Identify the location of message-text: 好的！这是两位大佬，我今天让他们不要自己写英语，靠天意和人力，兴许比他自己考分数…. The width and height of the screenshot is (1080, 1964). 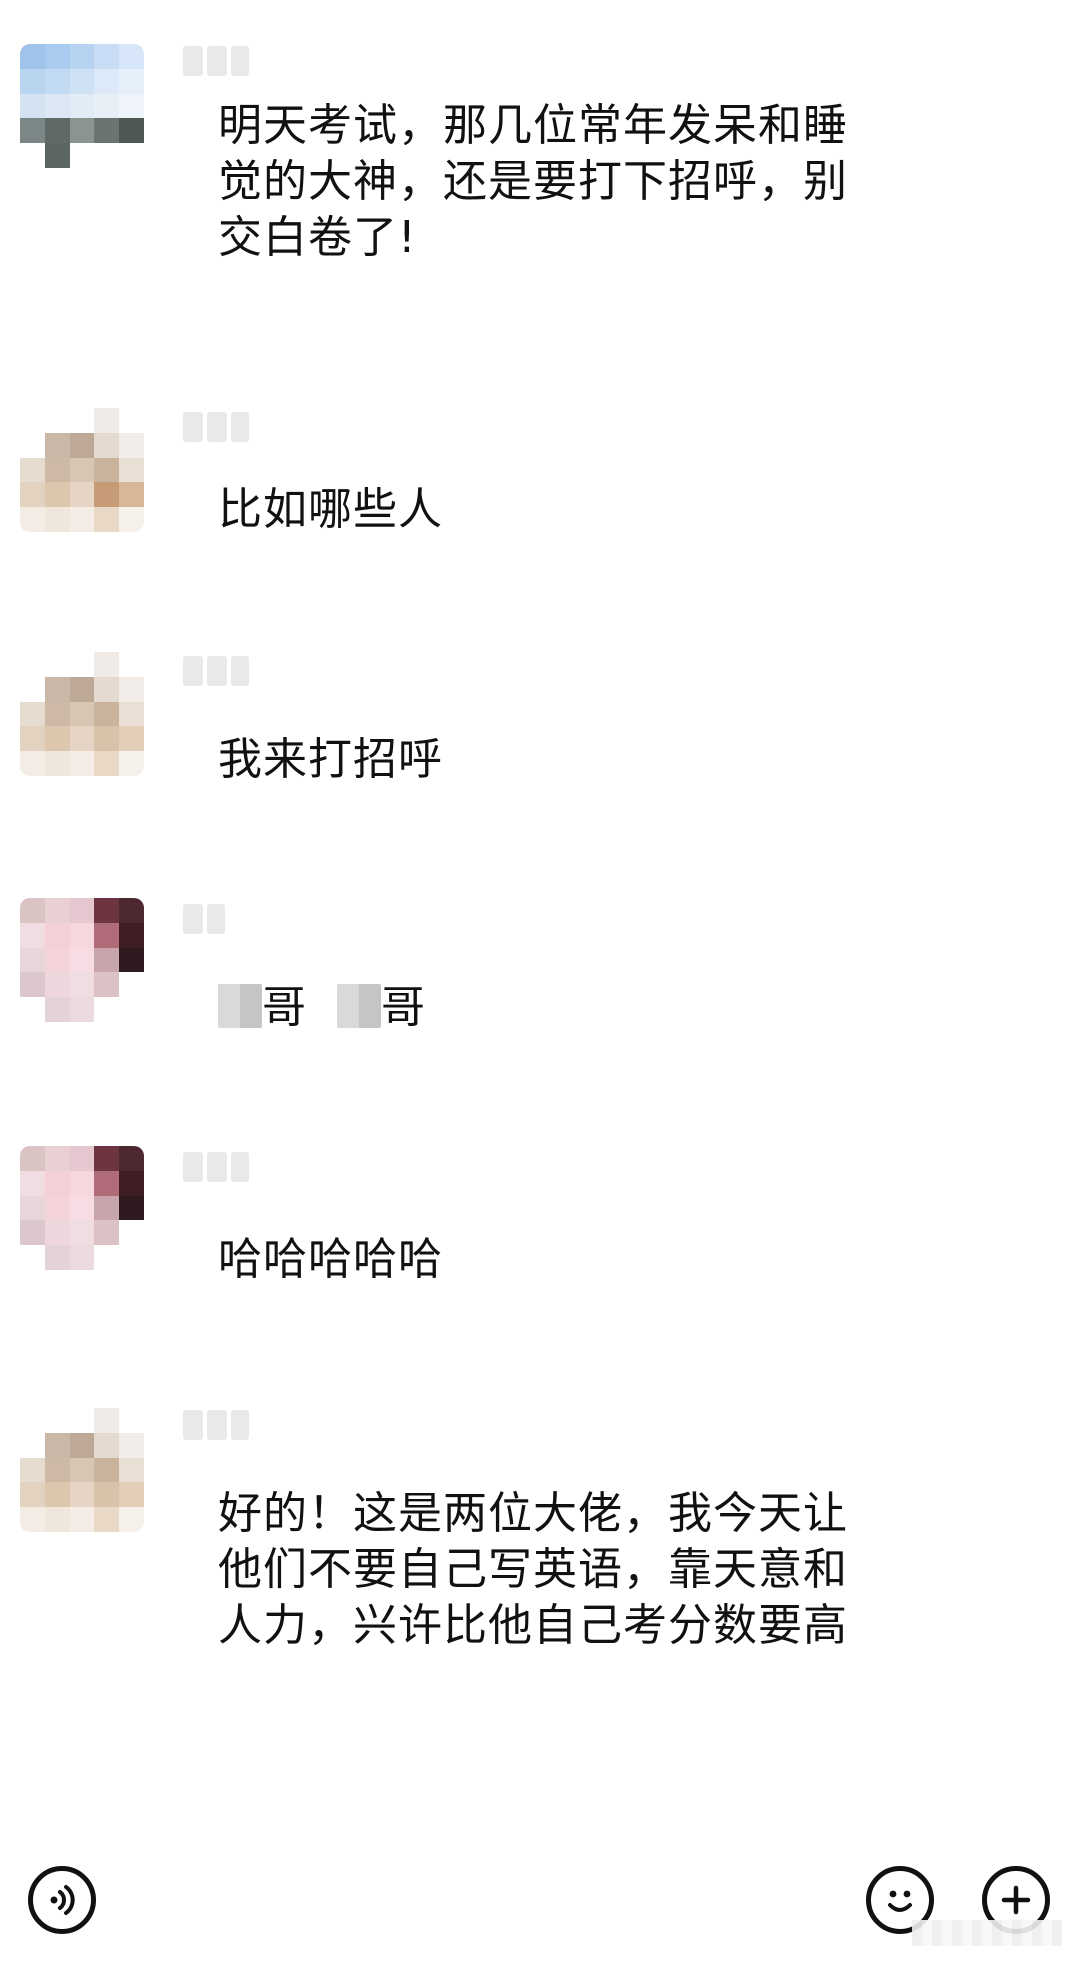
(533, 1569).